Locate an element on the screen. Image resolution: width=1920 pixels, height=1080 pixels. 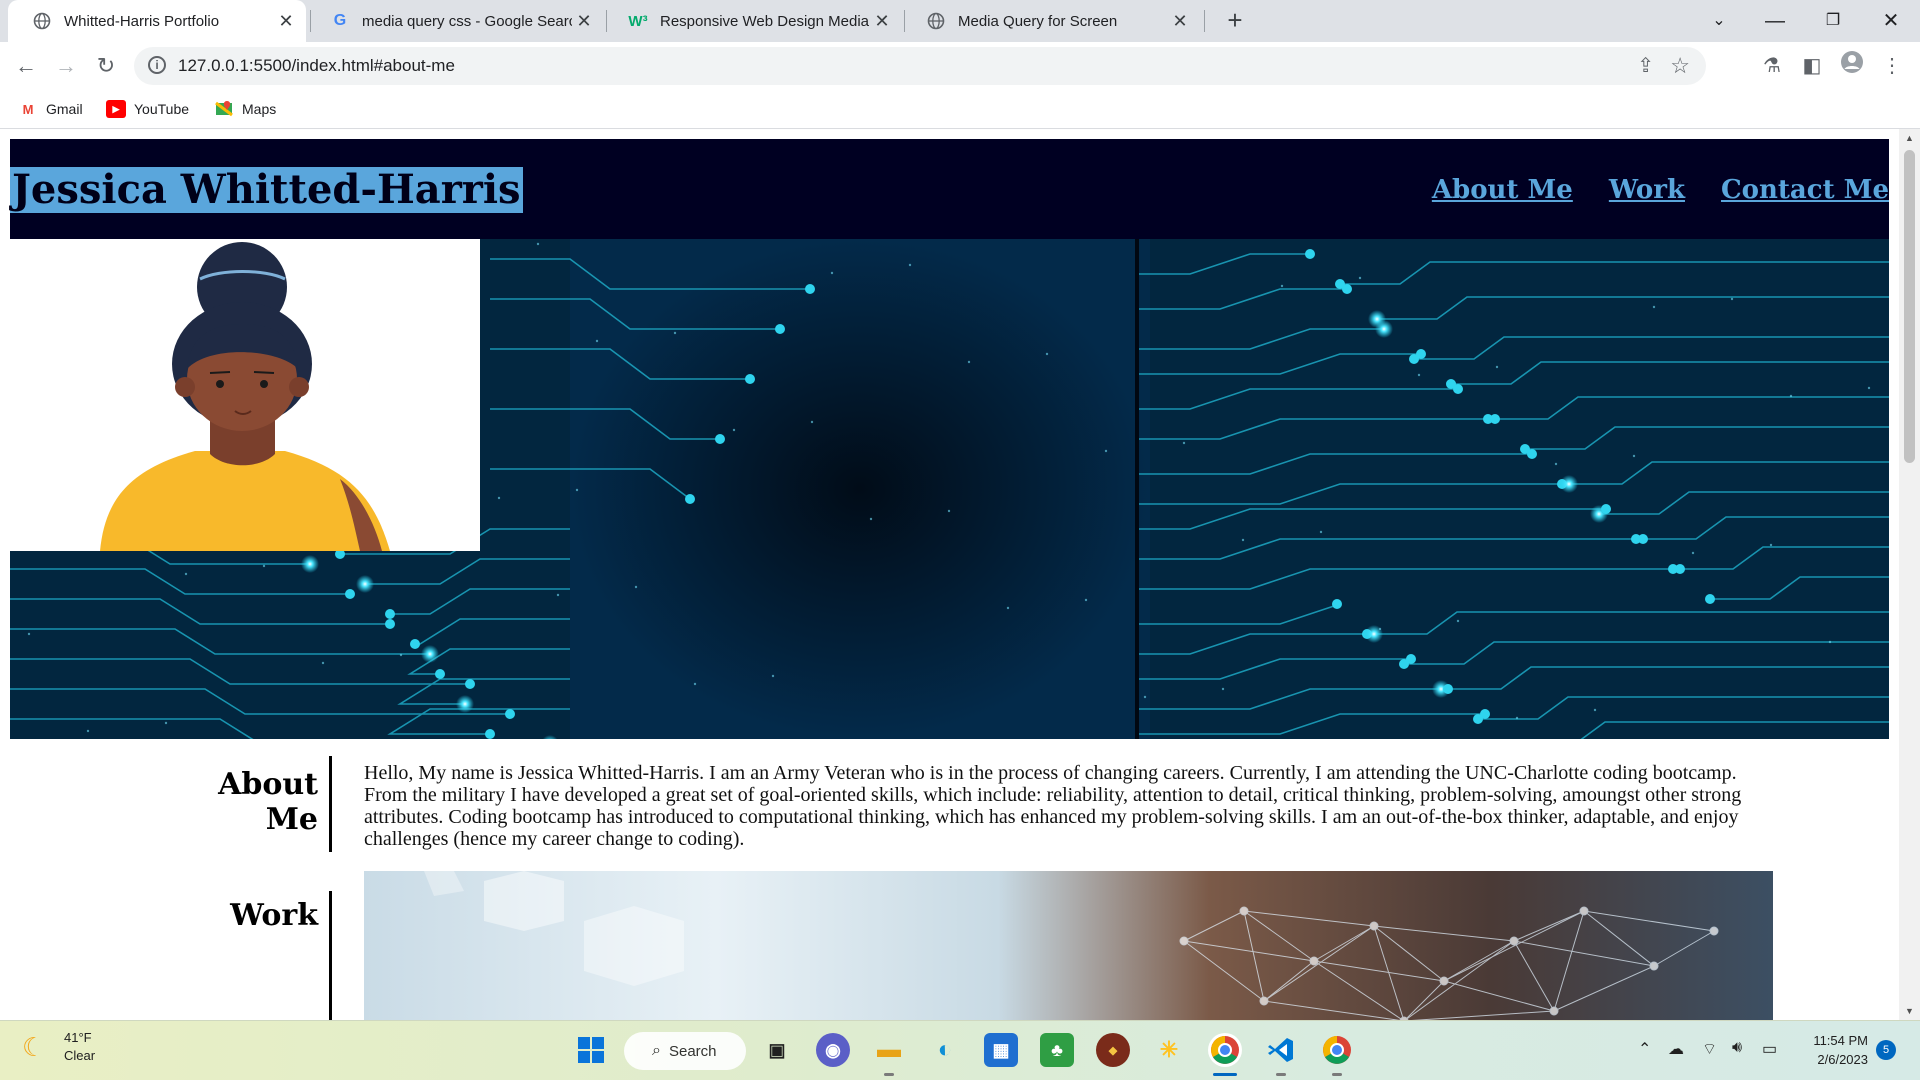
address-bar: i 127.0.0.1:5500/index.html#about-me ⇪ ☆ is located at coordinates (920, 66).